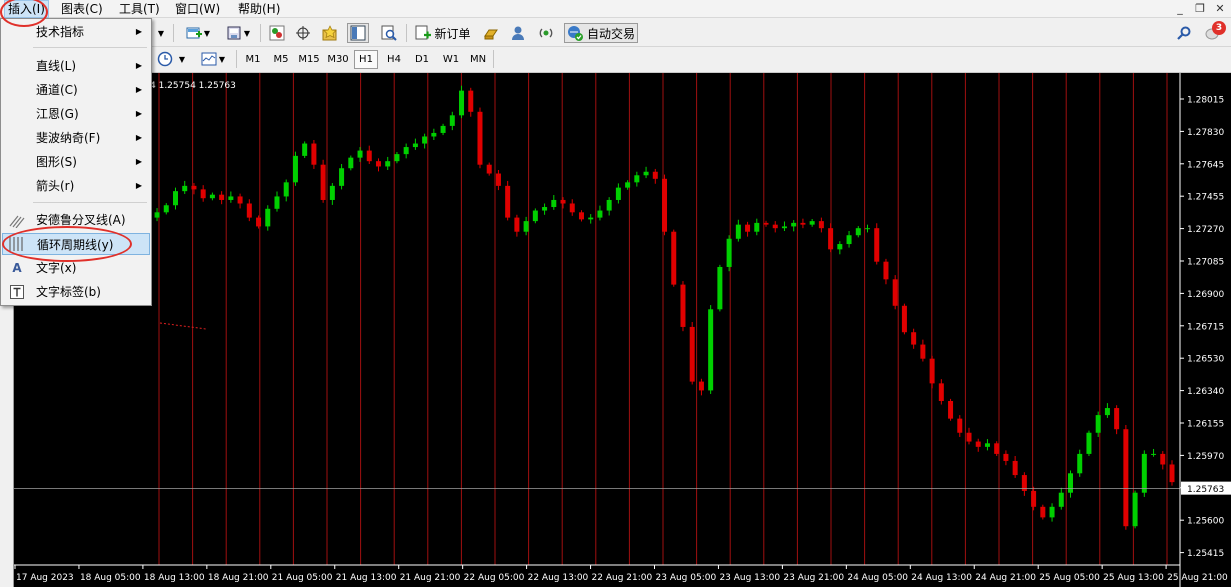 The height and width of the screenshot is (587, 1231). I want to click on close-icon: ✕, so click(1220, 8).